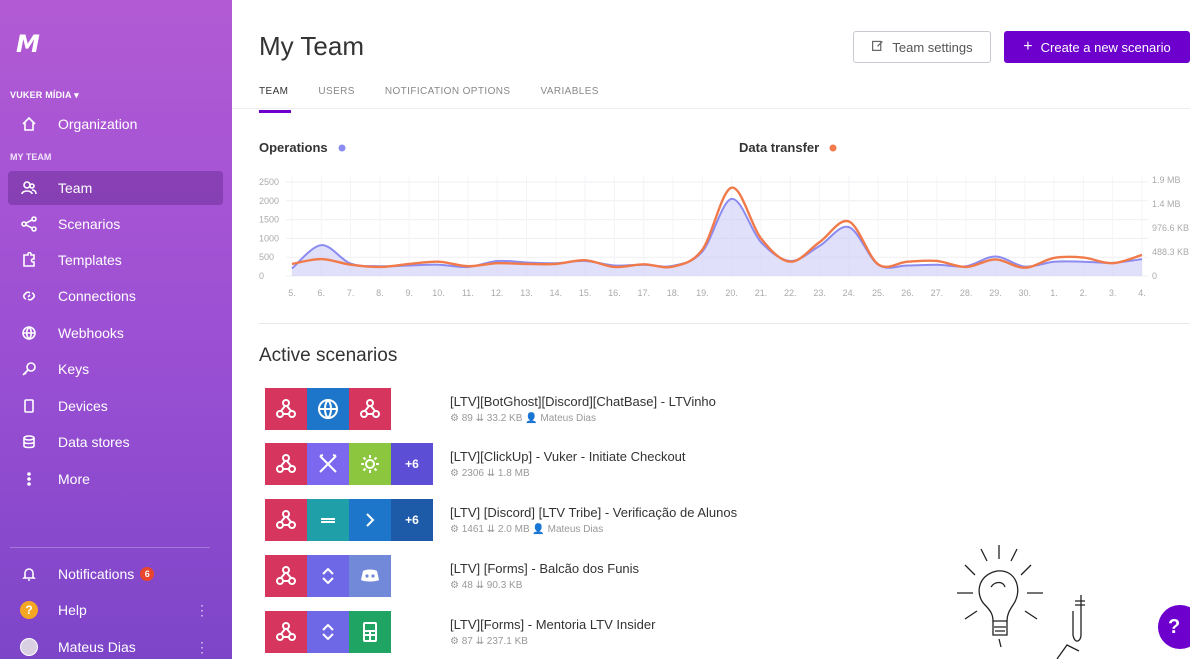  What do you see at coordinates (467, 529) in the screenshot?
I see `scenario-operations: ⚙ 1461` at bounding box center [467, 529].